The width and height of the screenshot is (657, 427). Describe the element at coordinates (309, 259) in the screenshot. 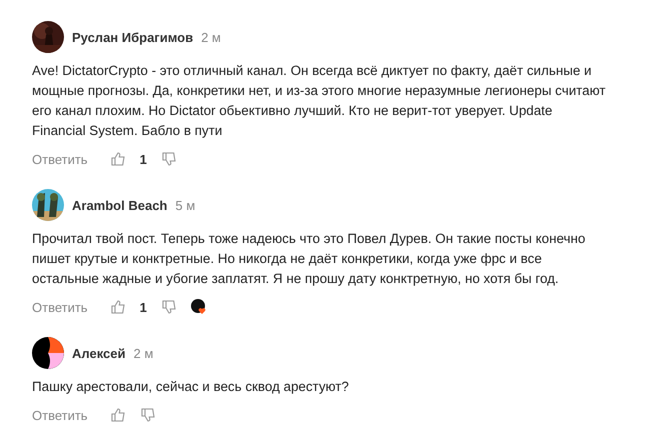

I see `comment-text: Прочитал твой пост. Теперь тоже надеюсь что это Повел Дурев. Он такие посты конечно пишет крутые и конктретные. Но никогда не даёт конкретики, когда уже фрс и все остальные жадные и убогие заплатят. Я не прошу дату конктретную, но хотя бы год.` at that location.